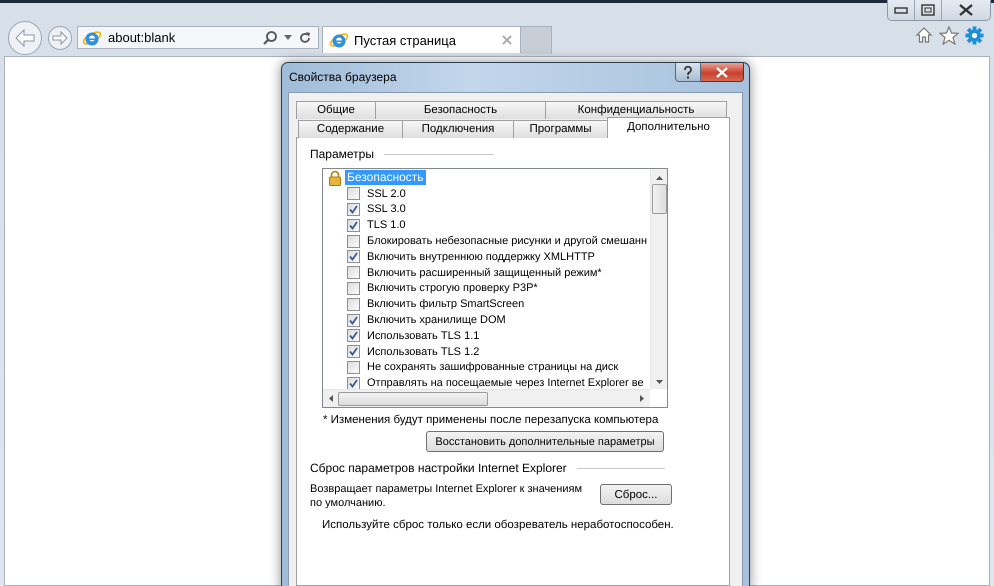  What do you see at coordinates (331, 398) in the screenshot?
I see `scroll-left-icon` at bounding box center [331, 398].